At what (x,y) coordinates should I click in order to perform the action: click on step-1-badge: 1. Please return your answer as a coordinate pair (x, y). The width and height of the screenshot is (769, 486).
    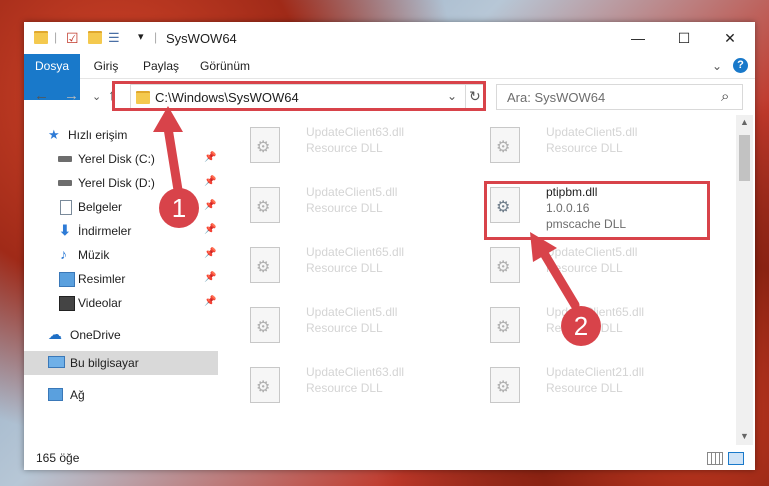
    Looking at the image, I should click on (179, 208).